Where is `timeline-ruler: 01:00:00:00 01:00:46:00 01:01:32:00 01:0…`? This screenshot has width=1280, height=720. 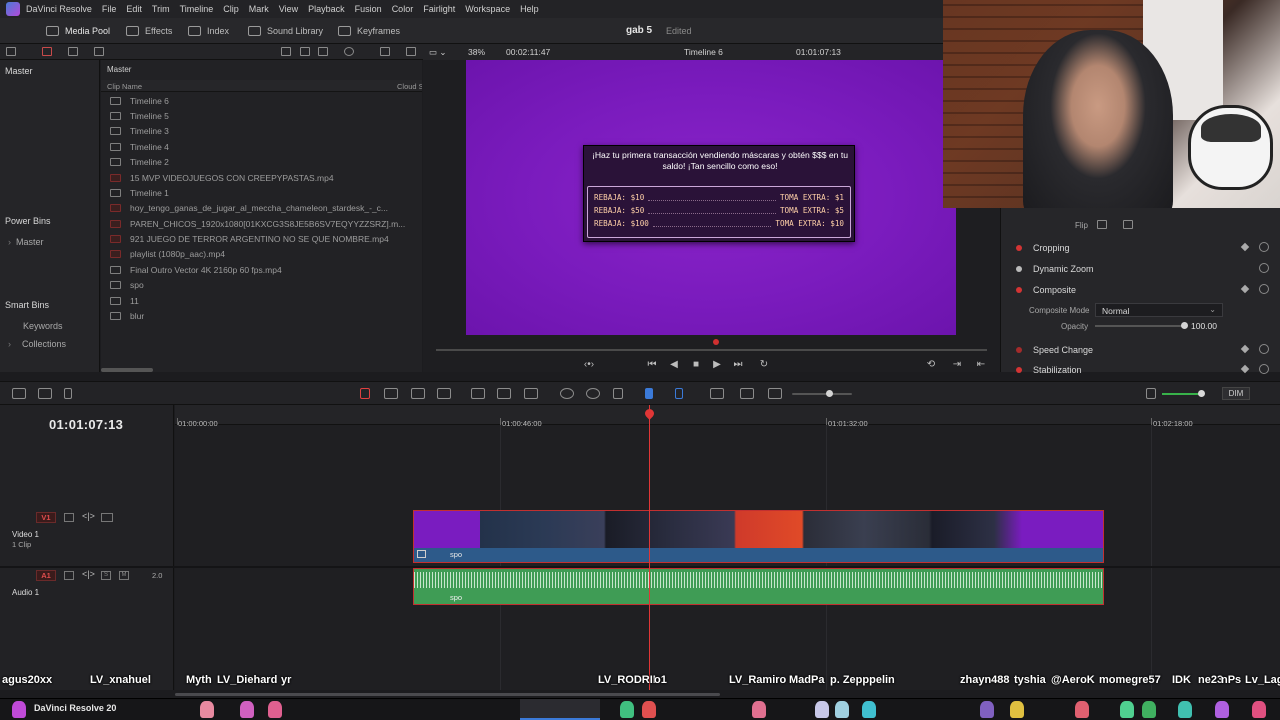
timeline-ruler: 01:00:00:00 01:00:46:00 01:01:32:00 01:0… is located at coordinates (727, 416).